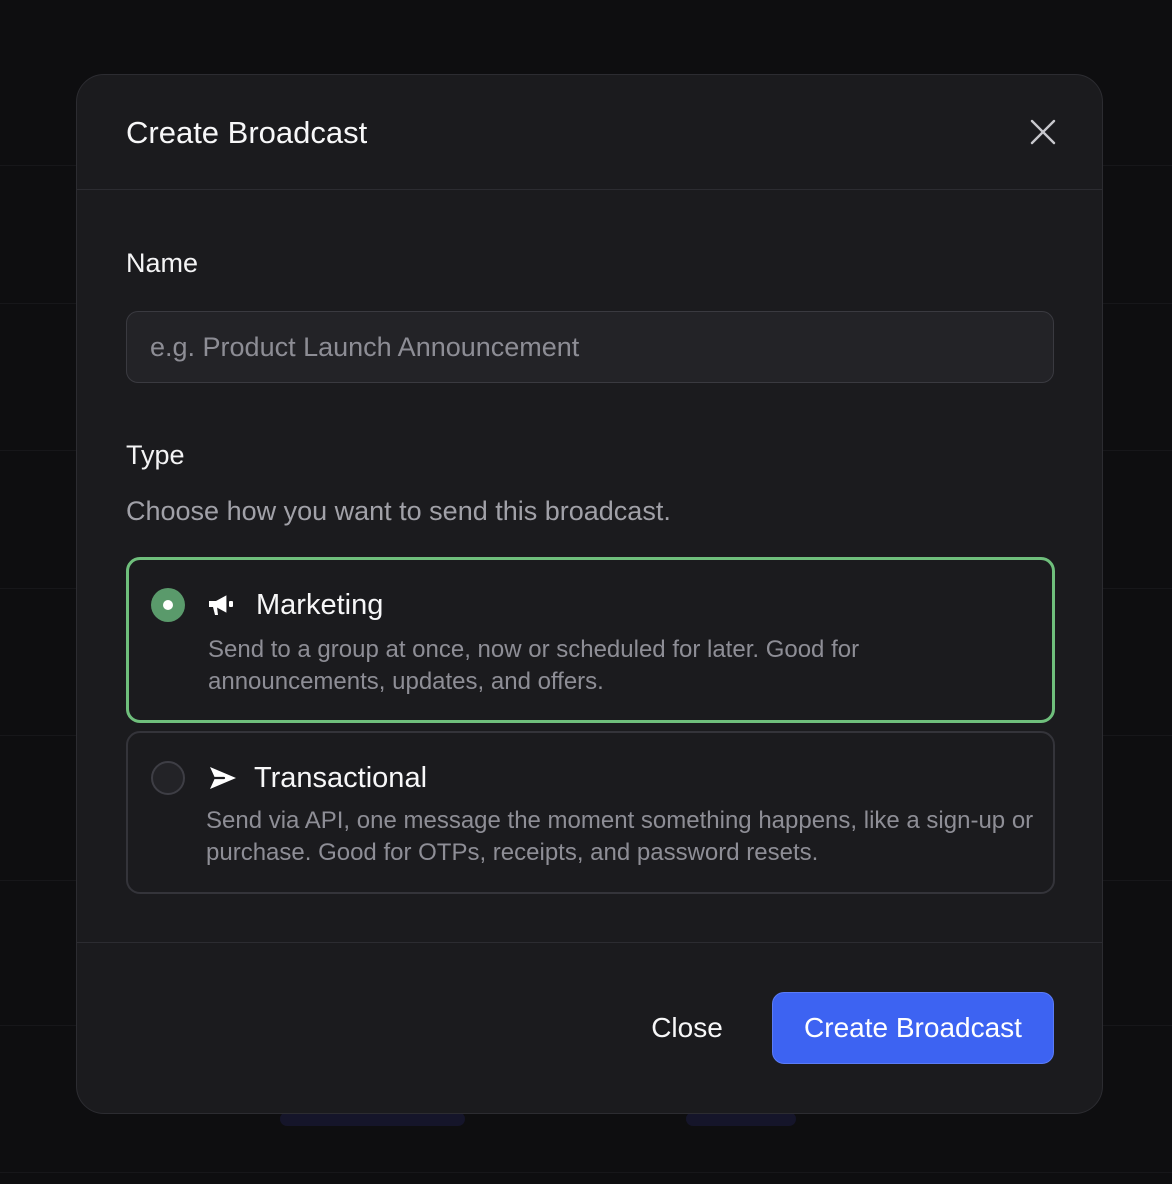 This screenshot has width=1172, height=1184. What do you see at coordinates (168, 778) in the screenshot?
I see `transactional-radio` at bounding box center [168, 778].